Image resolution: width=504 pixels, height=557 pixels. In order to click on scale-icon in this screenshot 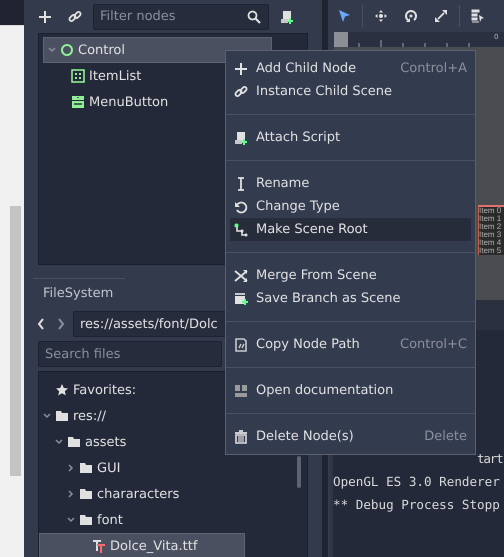, I will do `click(441, 16)`.